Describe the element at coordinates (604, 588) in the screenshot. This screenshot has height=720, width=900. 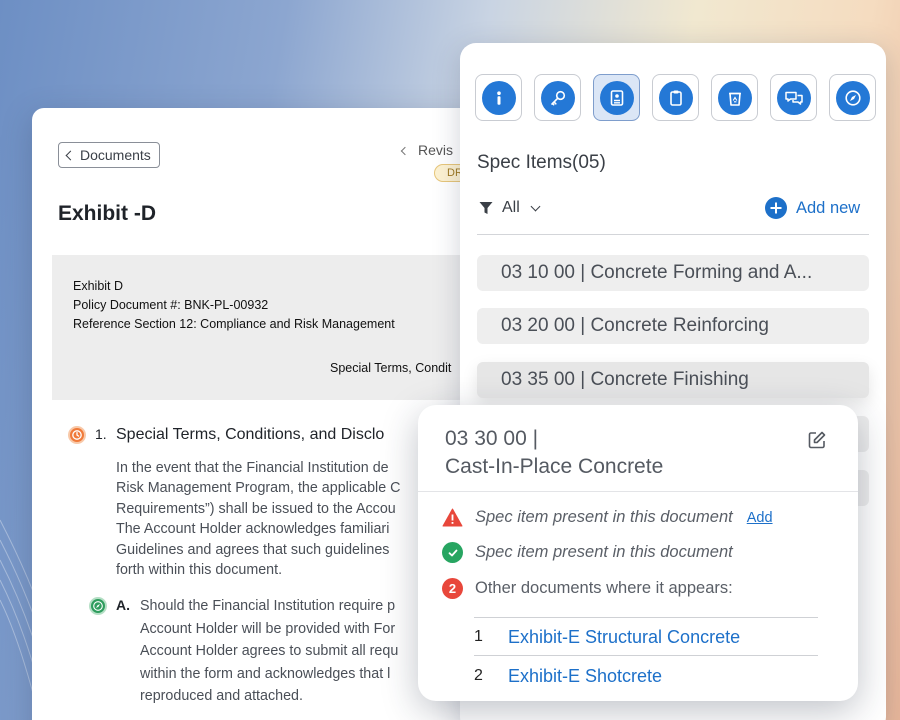
I see `other-documents-label: Other documents where it appears:` at that location.